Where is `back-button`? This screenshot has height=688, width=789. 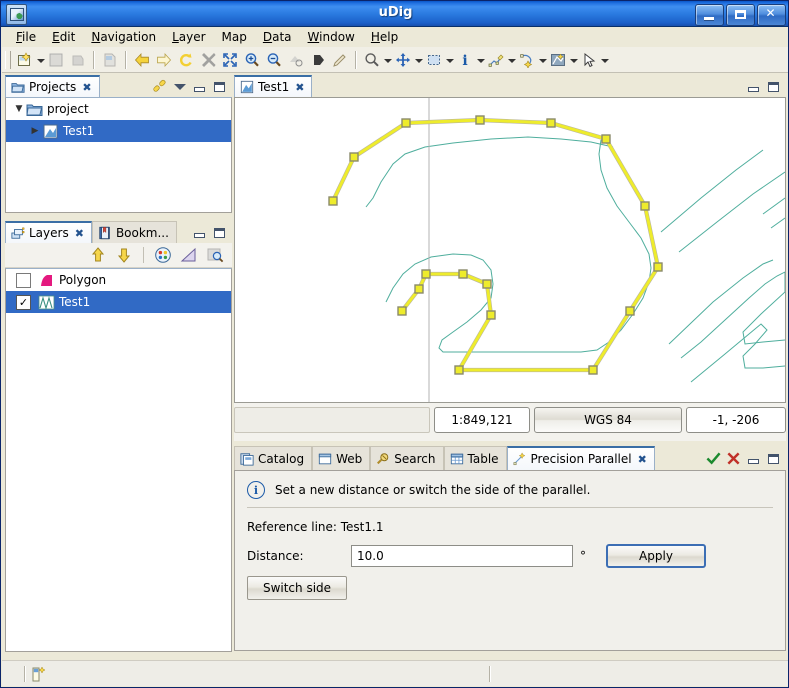
back-button is located at coordinates (142, 60).